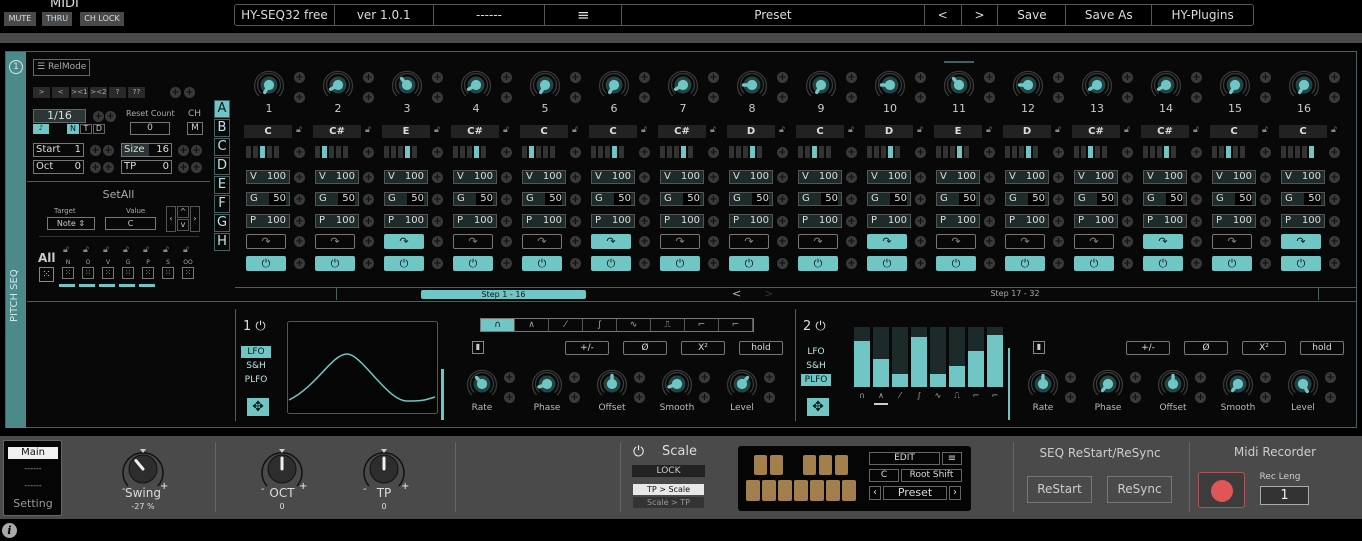 This screenshot has height=541, width=1362. What do you see at coordinates (668, 471) in the screenshot?
I see `scale-lock-button: LOCK` at bounding box center [668, 471].